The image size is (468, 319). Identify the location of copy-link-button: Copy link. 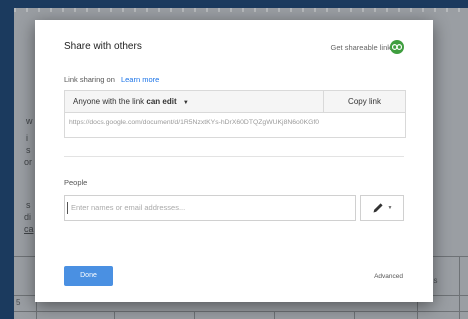
(364, 102).